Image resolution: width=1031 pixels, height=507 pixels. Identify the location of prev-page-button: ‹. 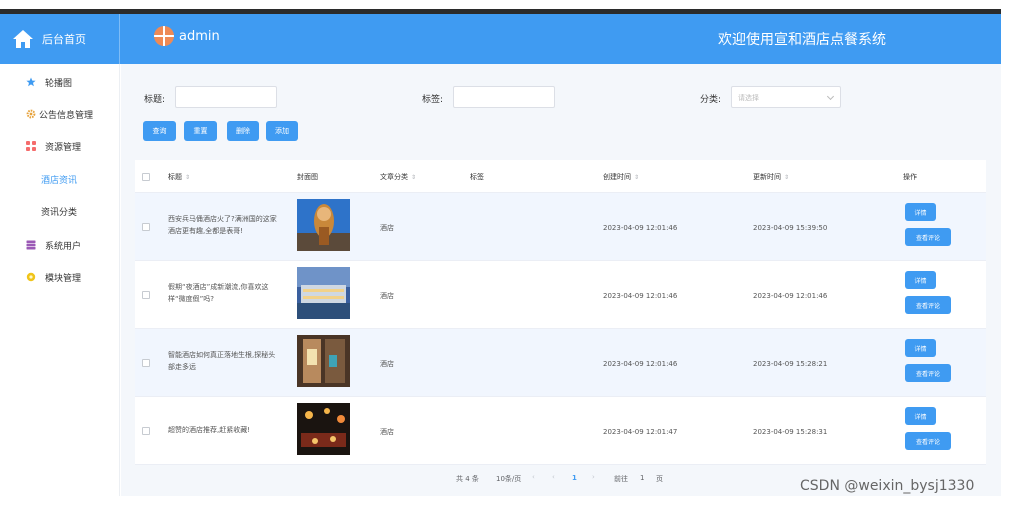
(533, 477).